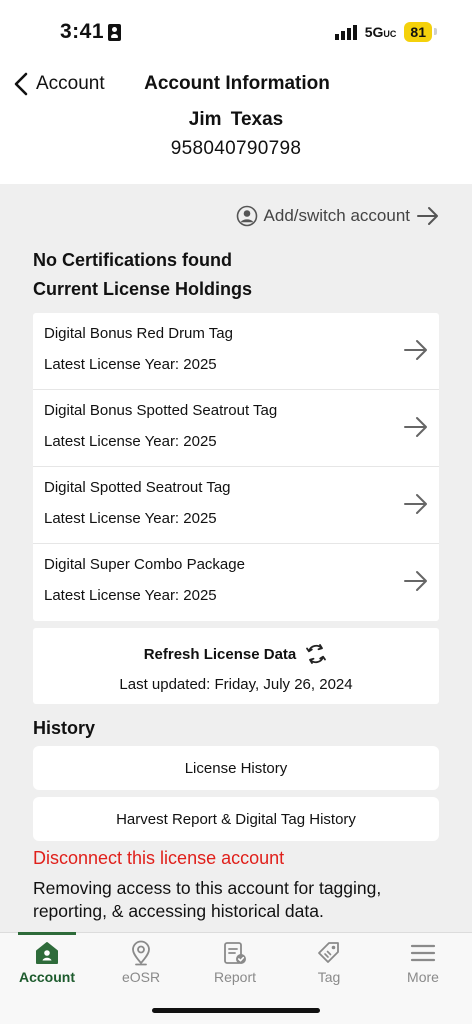  Describe the element at coordinates (374, 32) in the screenshot. I see `network-label: 5G` at that location.